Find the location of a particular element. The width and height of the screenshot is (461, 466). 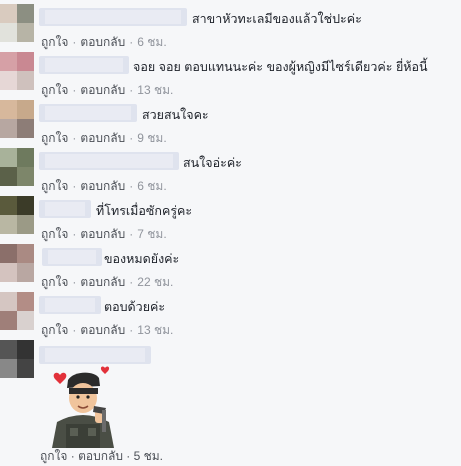

comment-time: 9 ชม. is located at coordinates (151, 138).